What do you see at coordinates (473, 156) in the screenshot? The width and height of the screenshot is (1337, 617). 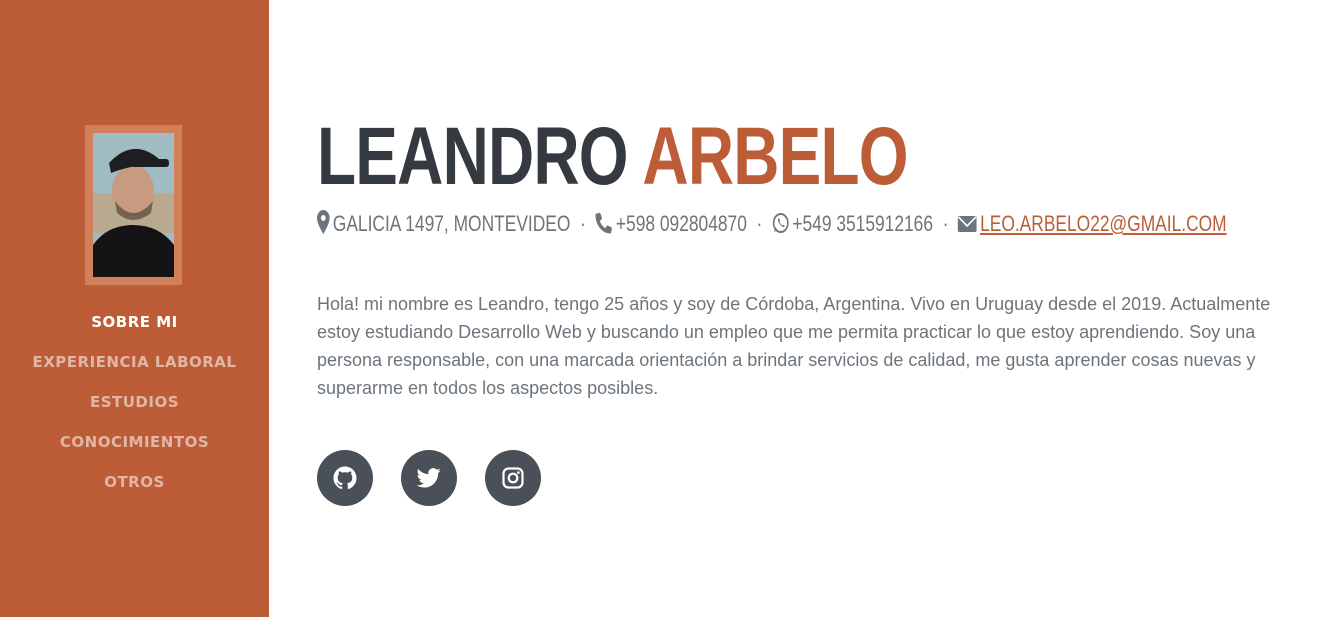 I see `first-name: LEANDRO` at bounding box center [473, 156].